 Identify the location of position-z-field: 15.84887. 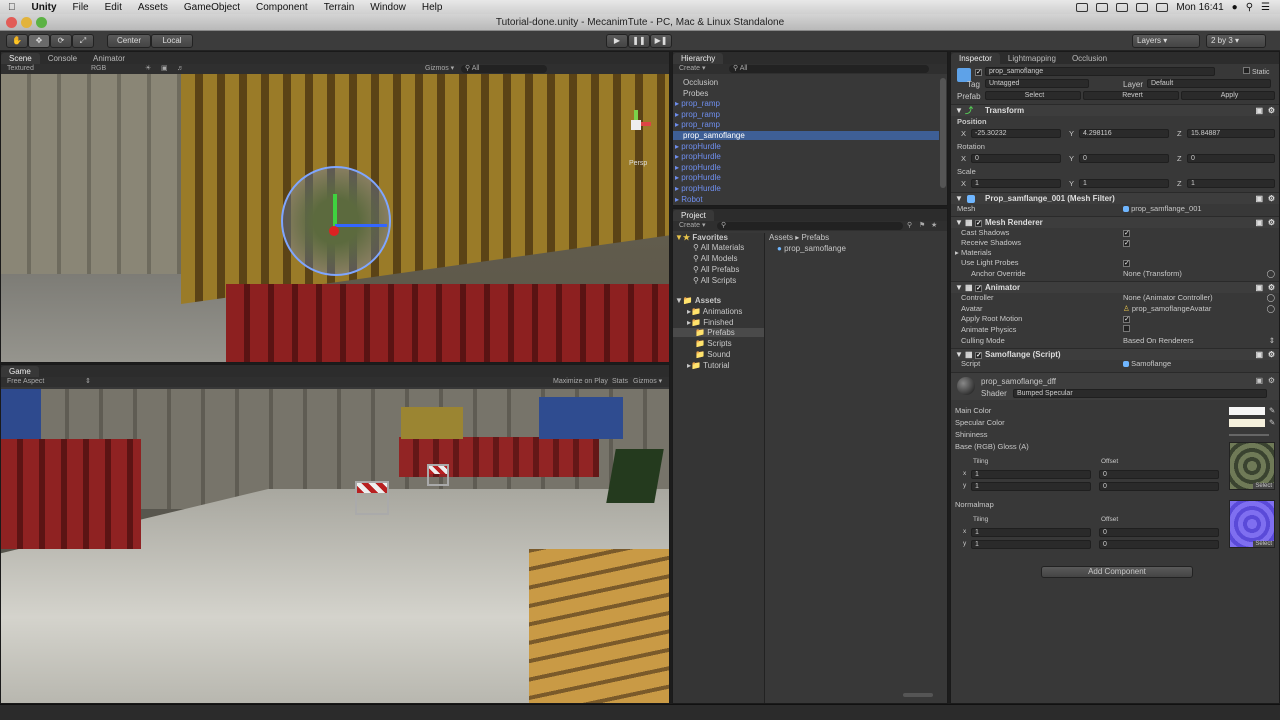
(1231, 133).